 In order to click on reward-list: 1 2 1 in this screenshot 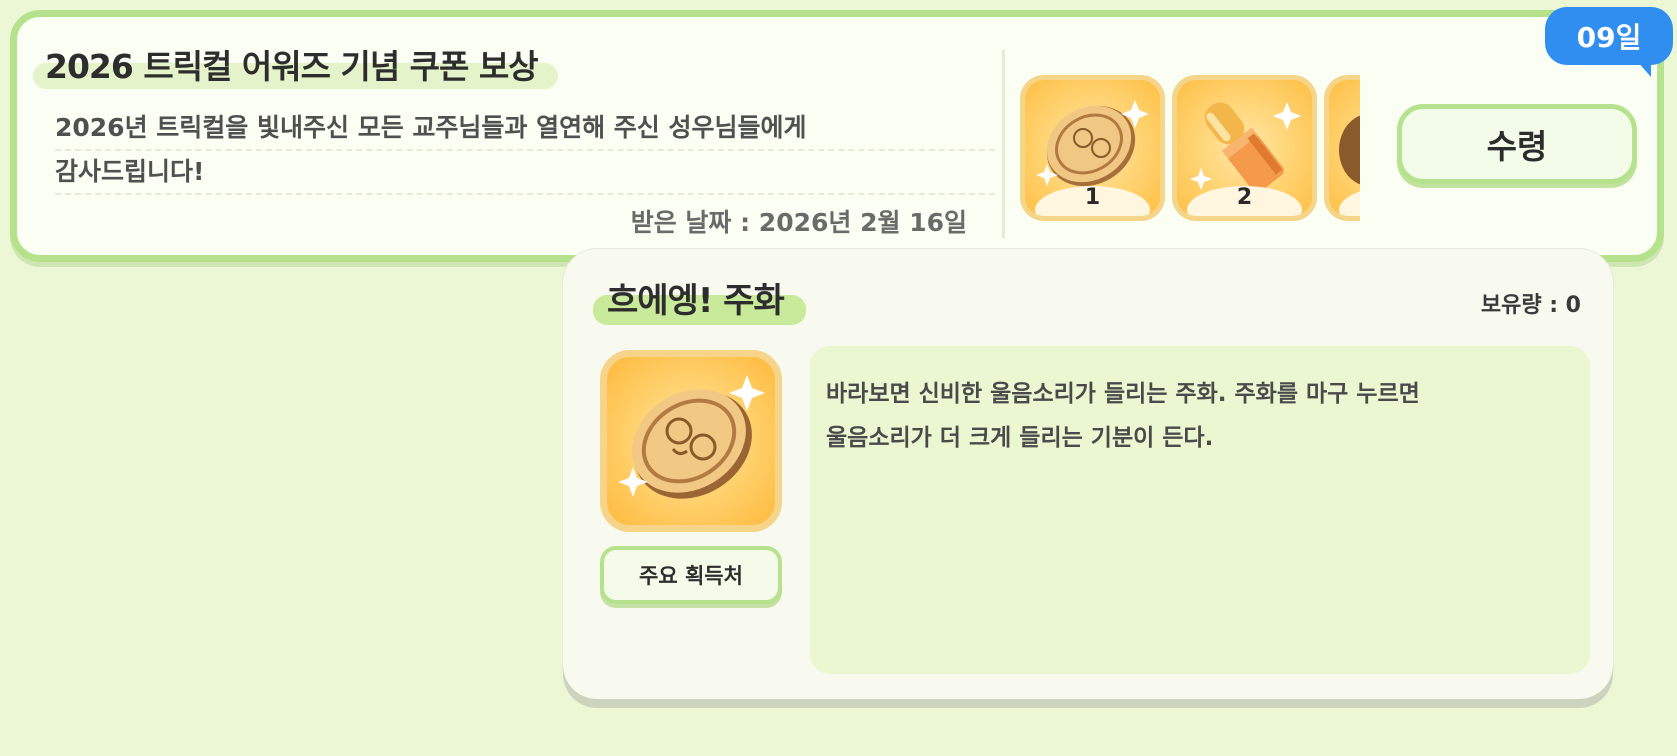, I will do `click(1190, 150)`.